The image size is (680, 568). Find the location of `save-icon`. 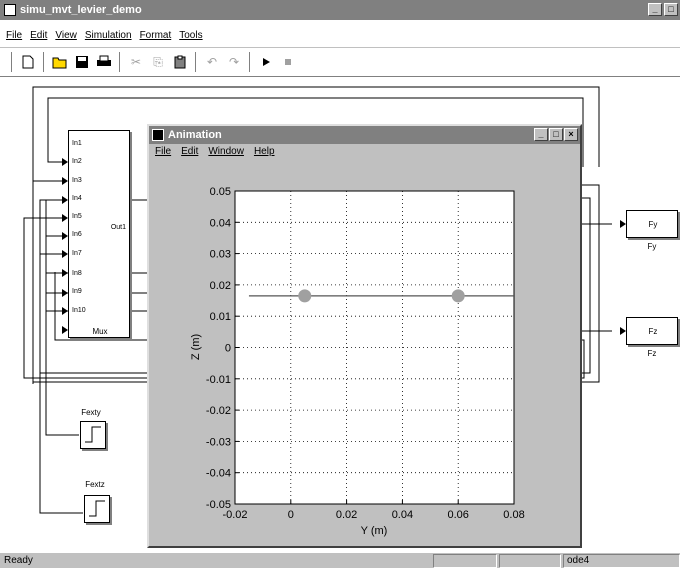

save-icon is located at coordinates (82, 62).